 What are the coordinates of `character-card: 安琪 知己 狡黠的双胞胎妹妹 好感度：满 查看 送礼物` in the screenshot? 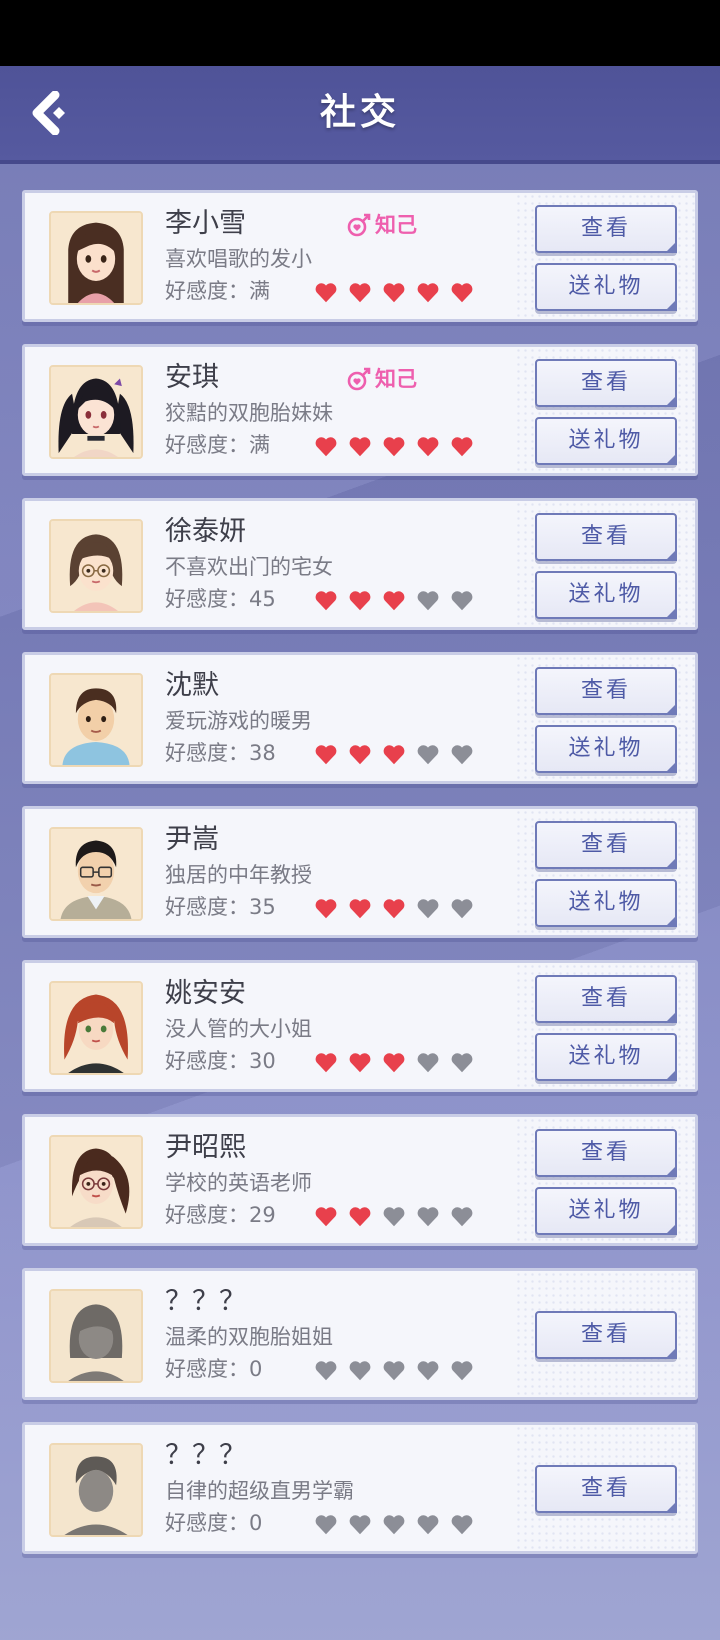 It's located at (360, 410).